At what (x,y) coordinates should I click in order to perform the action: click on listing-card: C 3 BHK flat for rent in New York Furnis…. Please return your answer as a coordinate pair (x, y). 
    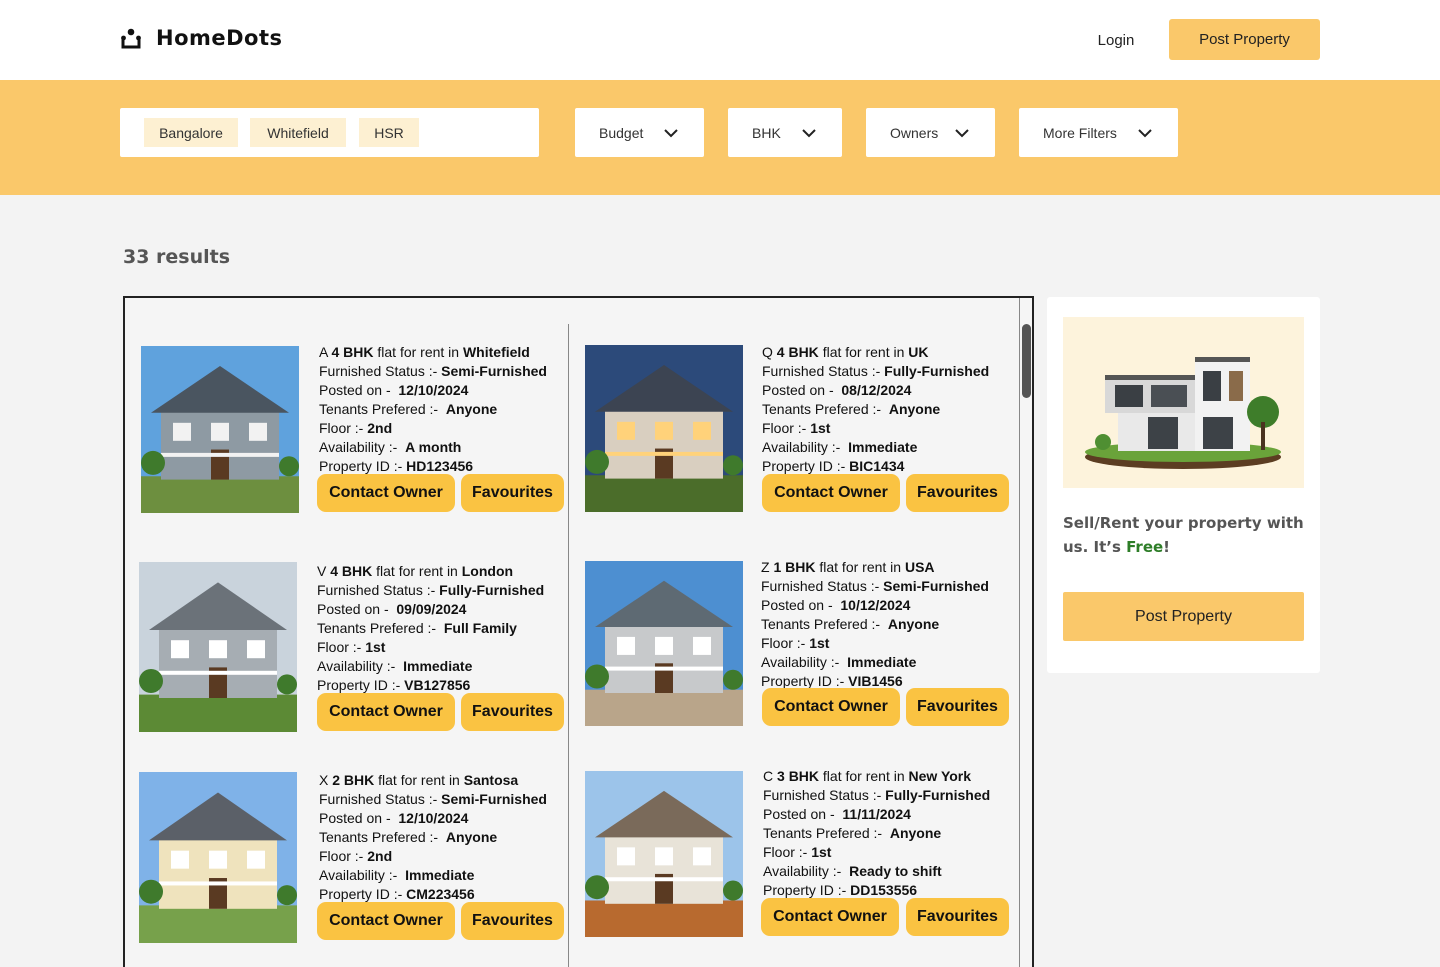
    Looking at the image, I should click on (805, 867).